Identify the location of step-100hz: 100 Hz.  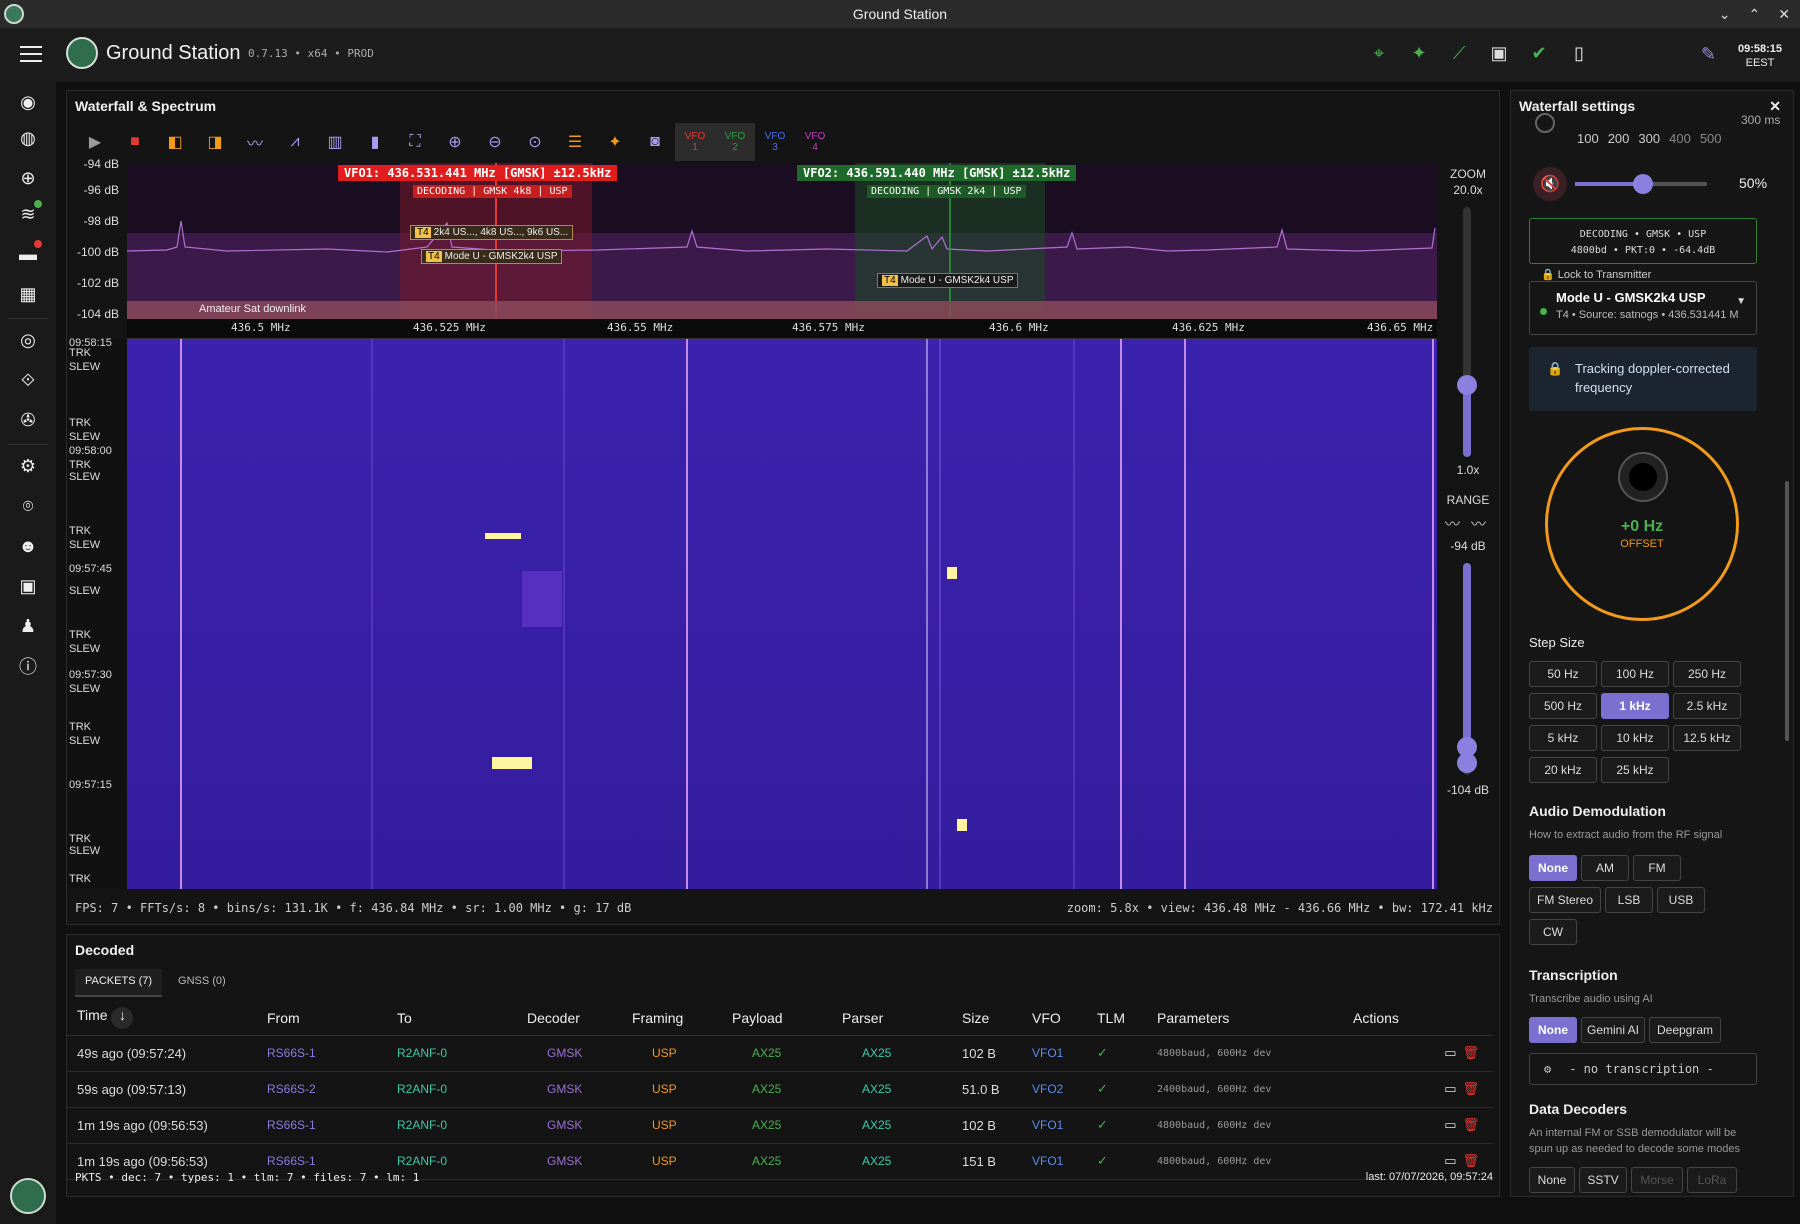
(1635, 674).